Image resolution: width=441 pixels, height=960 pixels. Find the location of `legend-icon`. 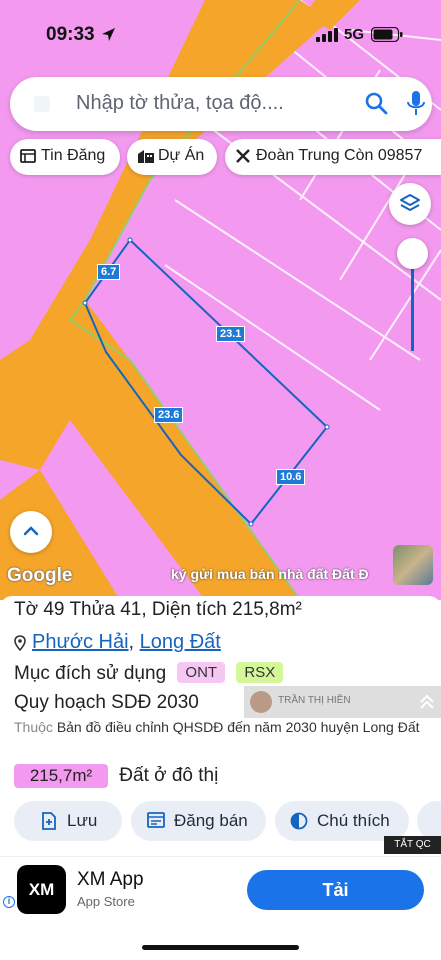

legend-icon is located at coordinates (299, 821).